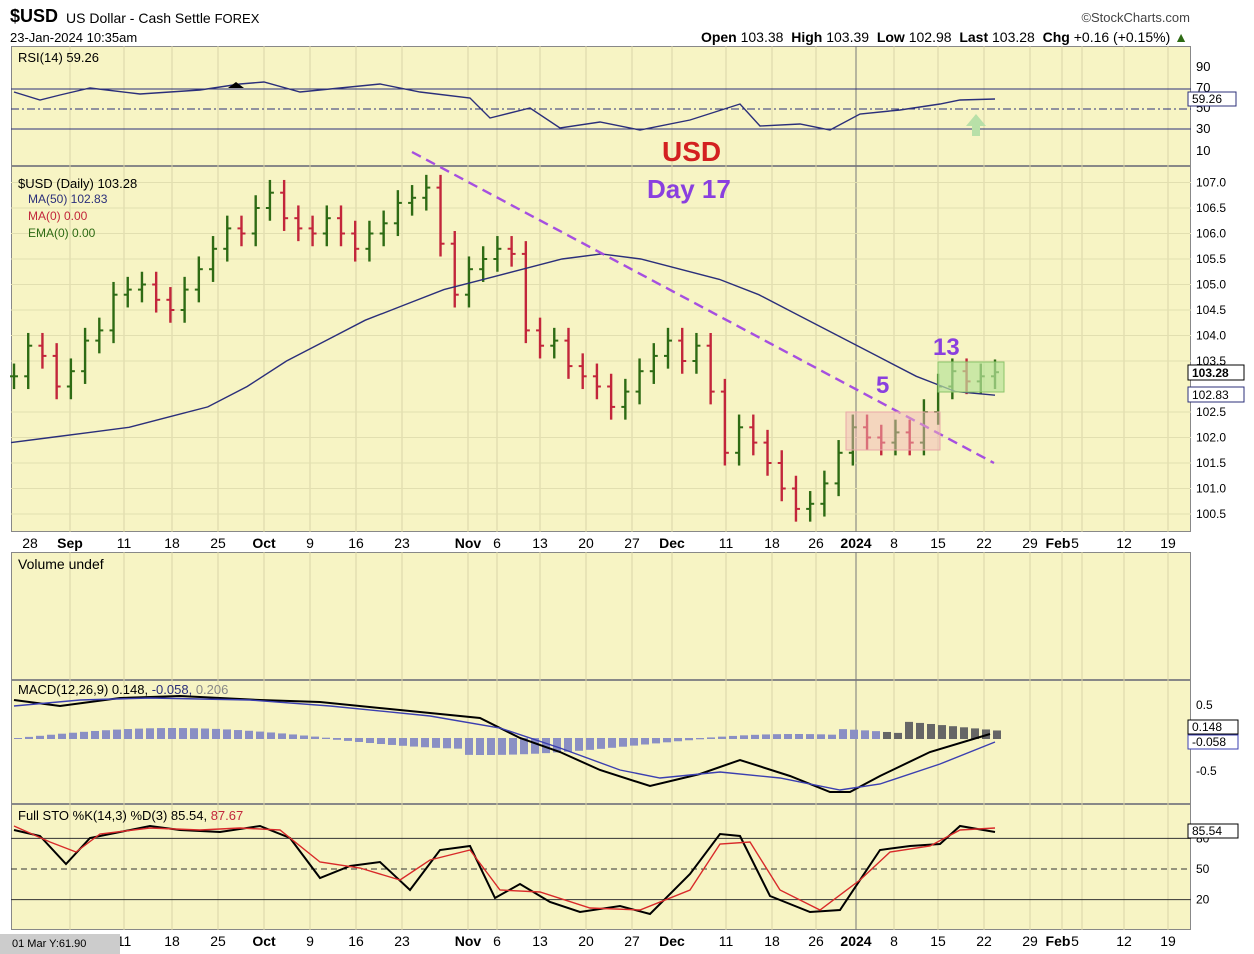 The image size is (1254, 954). I want to click on price-tick: 104.0, so click(1211, 336).